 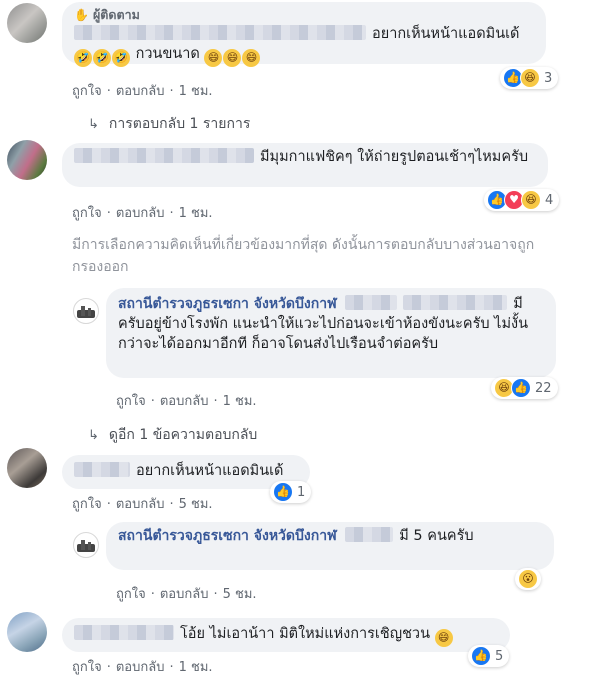 I want to click on reaction-count: 4, so click(x=549, y=200).